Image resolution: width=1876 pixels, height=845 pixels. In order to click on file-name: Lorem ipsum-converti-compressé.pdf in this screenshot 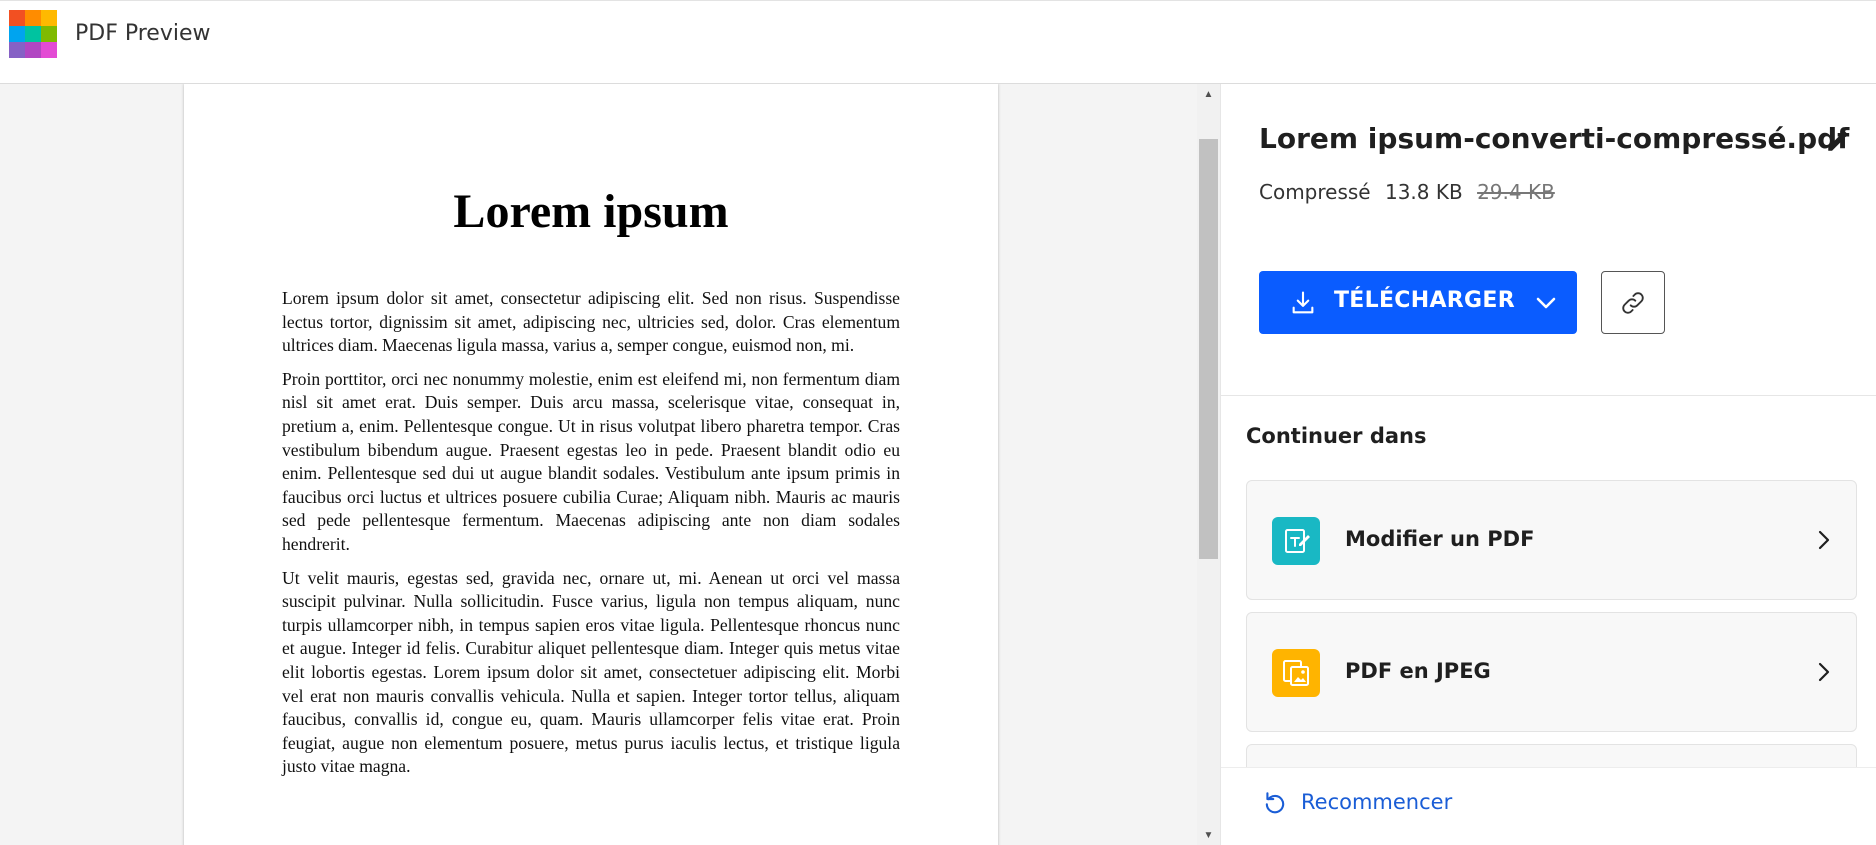, I will do `click(1554, 138)`.